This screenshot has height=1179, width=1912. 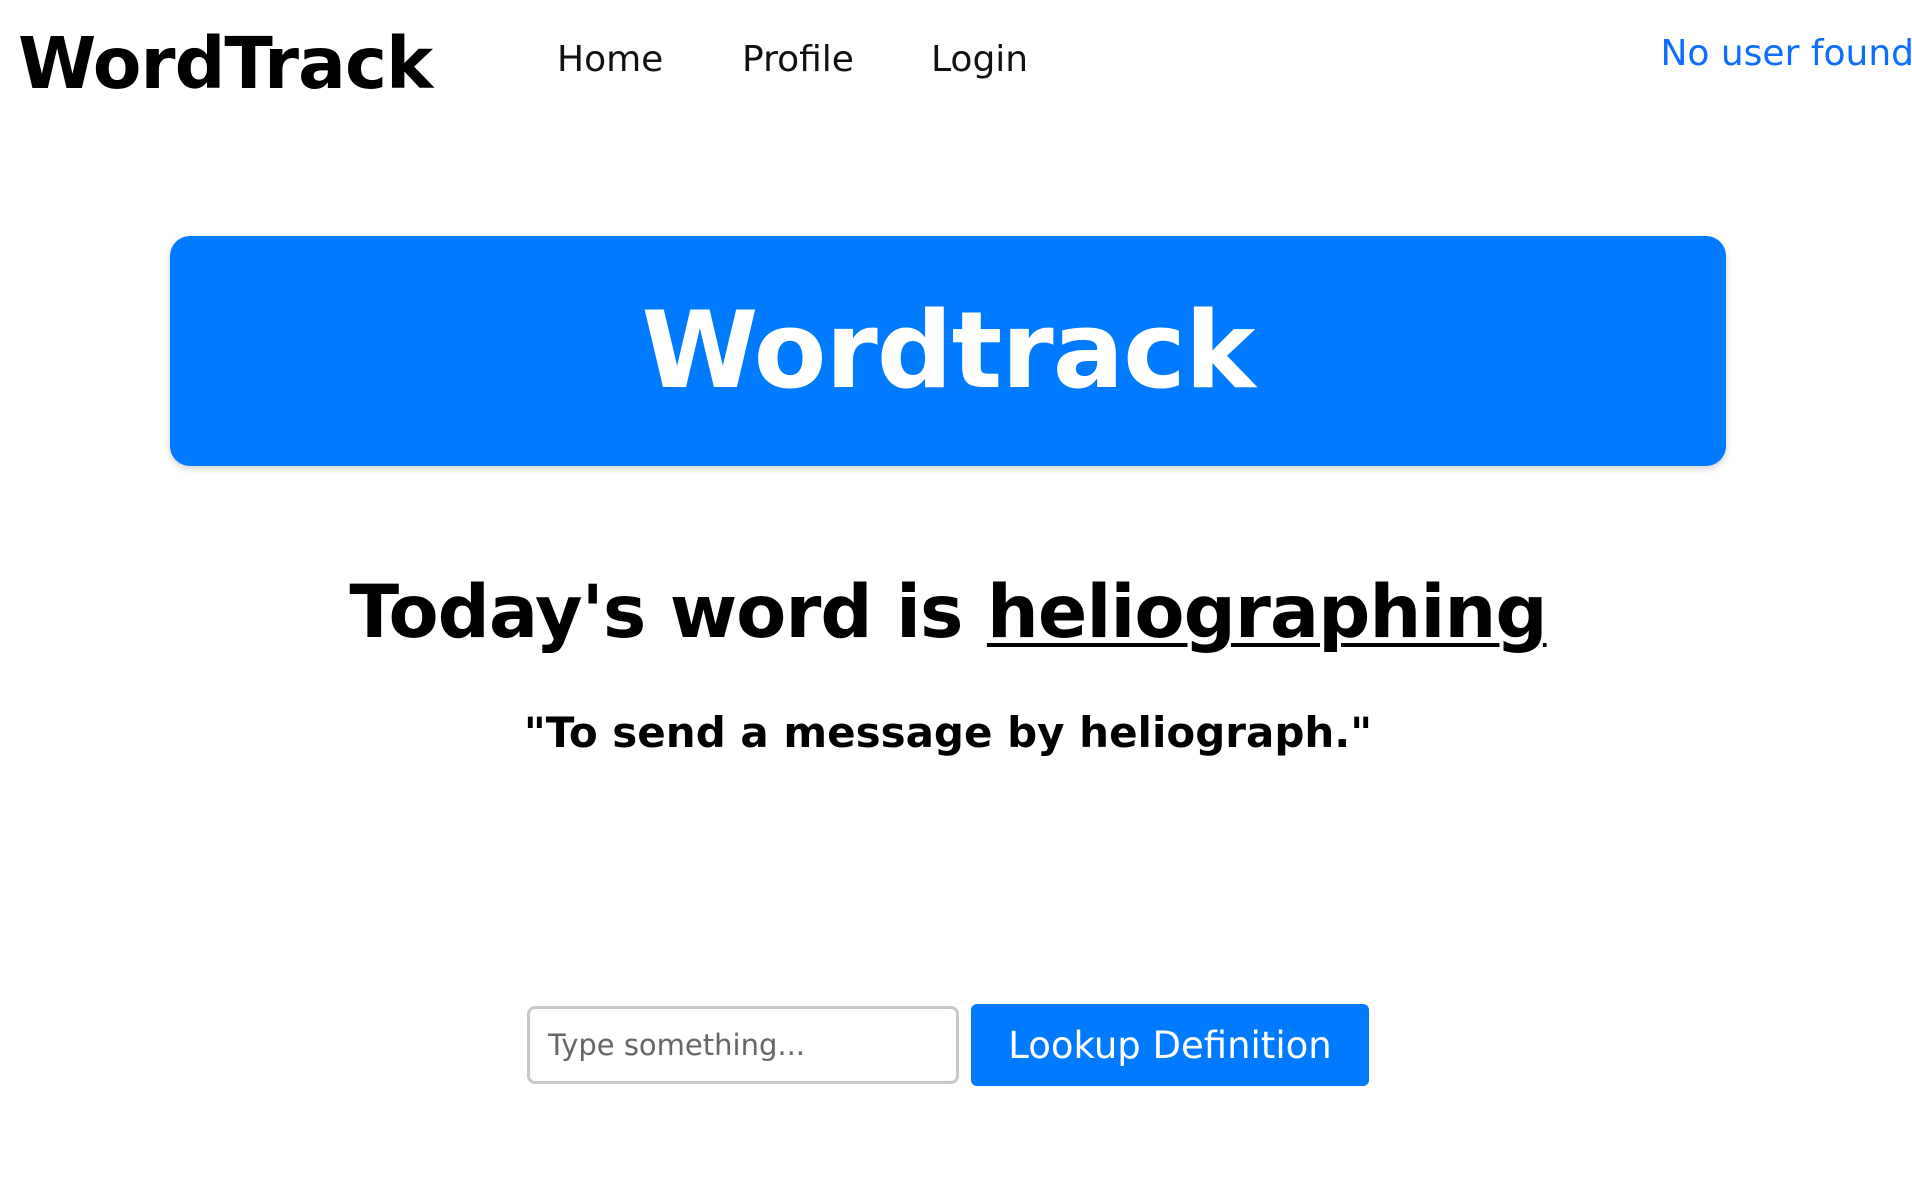 What do you see at coordinates (225, 64) in the screenshot?
I see `brand-logo-text: WordTrack` at bounding box center [225, 64].